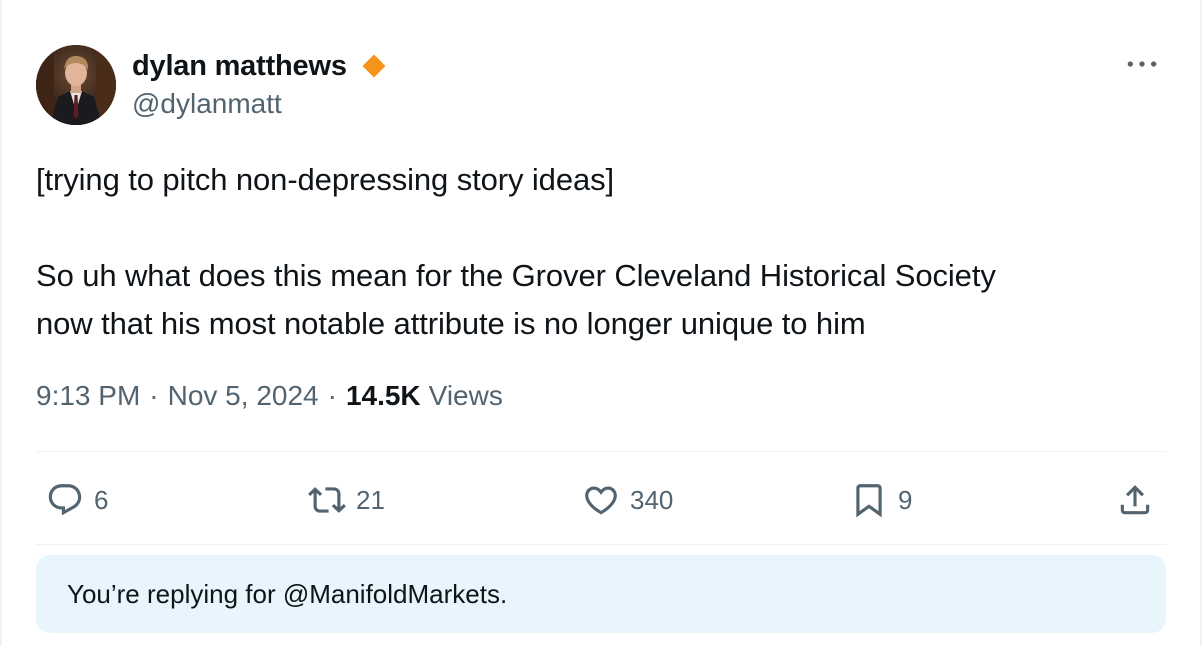 The width and height of the screenshot is (1202, 646). Describe the element at coordinates (239, 66) in the screenshot. I see `author-display-name: dylan matthews` at that location.